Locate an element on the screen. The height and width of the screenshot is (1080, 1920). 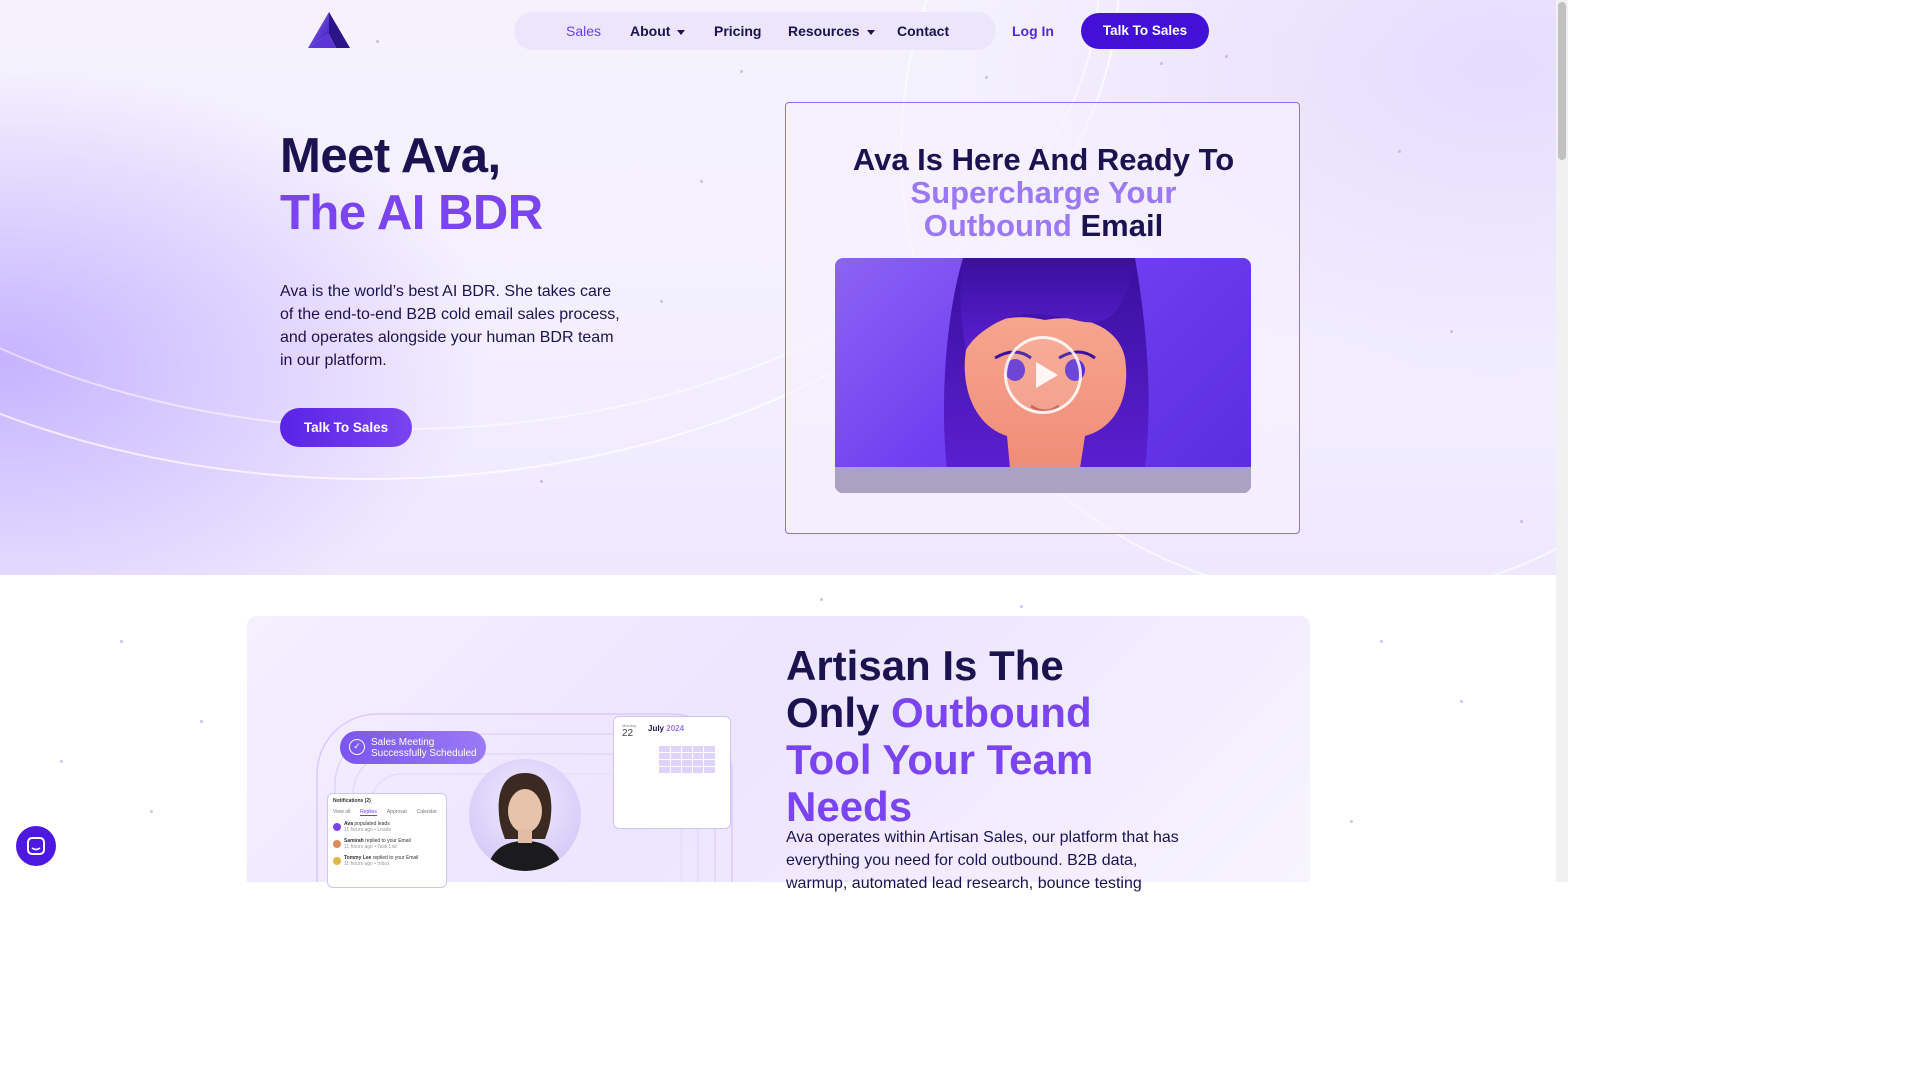
notification-item: Ava populated leads 11 hours ago • Leads is located at coordinates (387, 827).